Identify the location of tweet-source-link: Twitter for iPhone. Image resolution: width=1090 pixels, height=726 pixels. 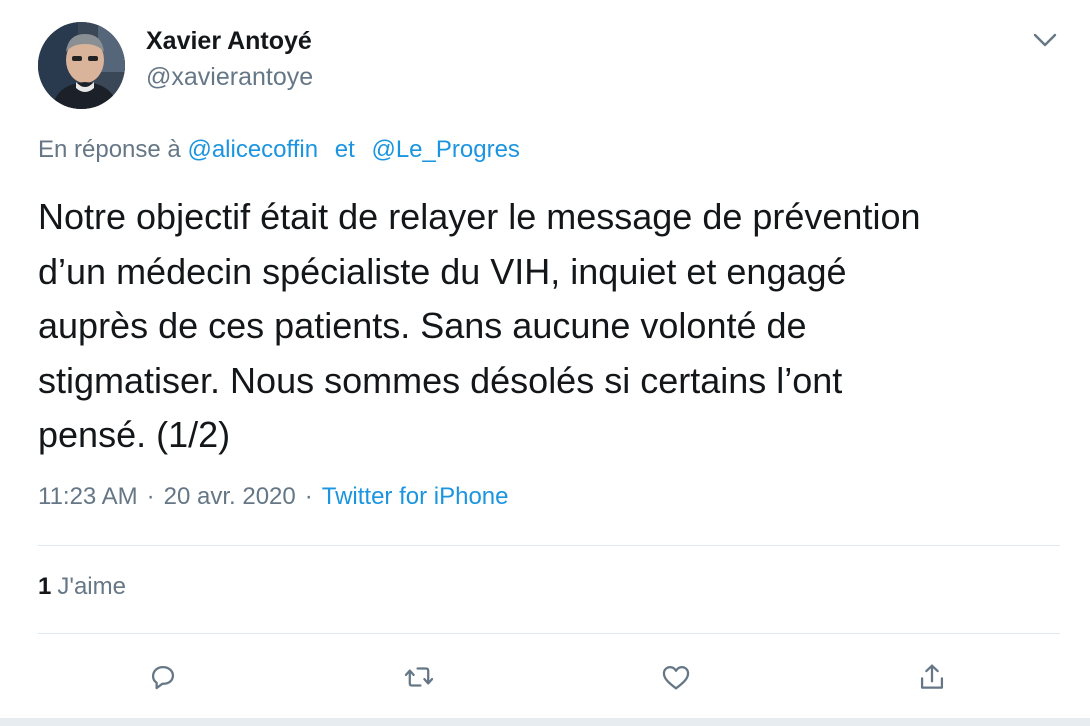
(415, 496).